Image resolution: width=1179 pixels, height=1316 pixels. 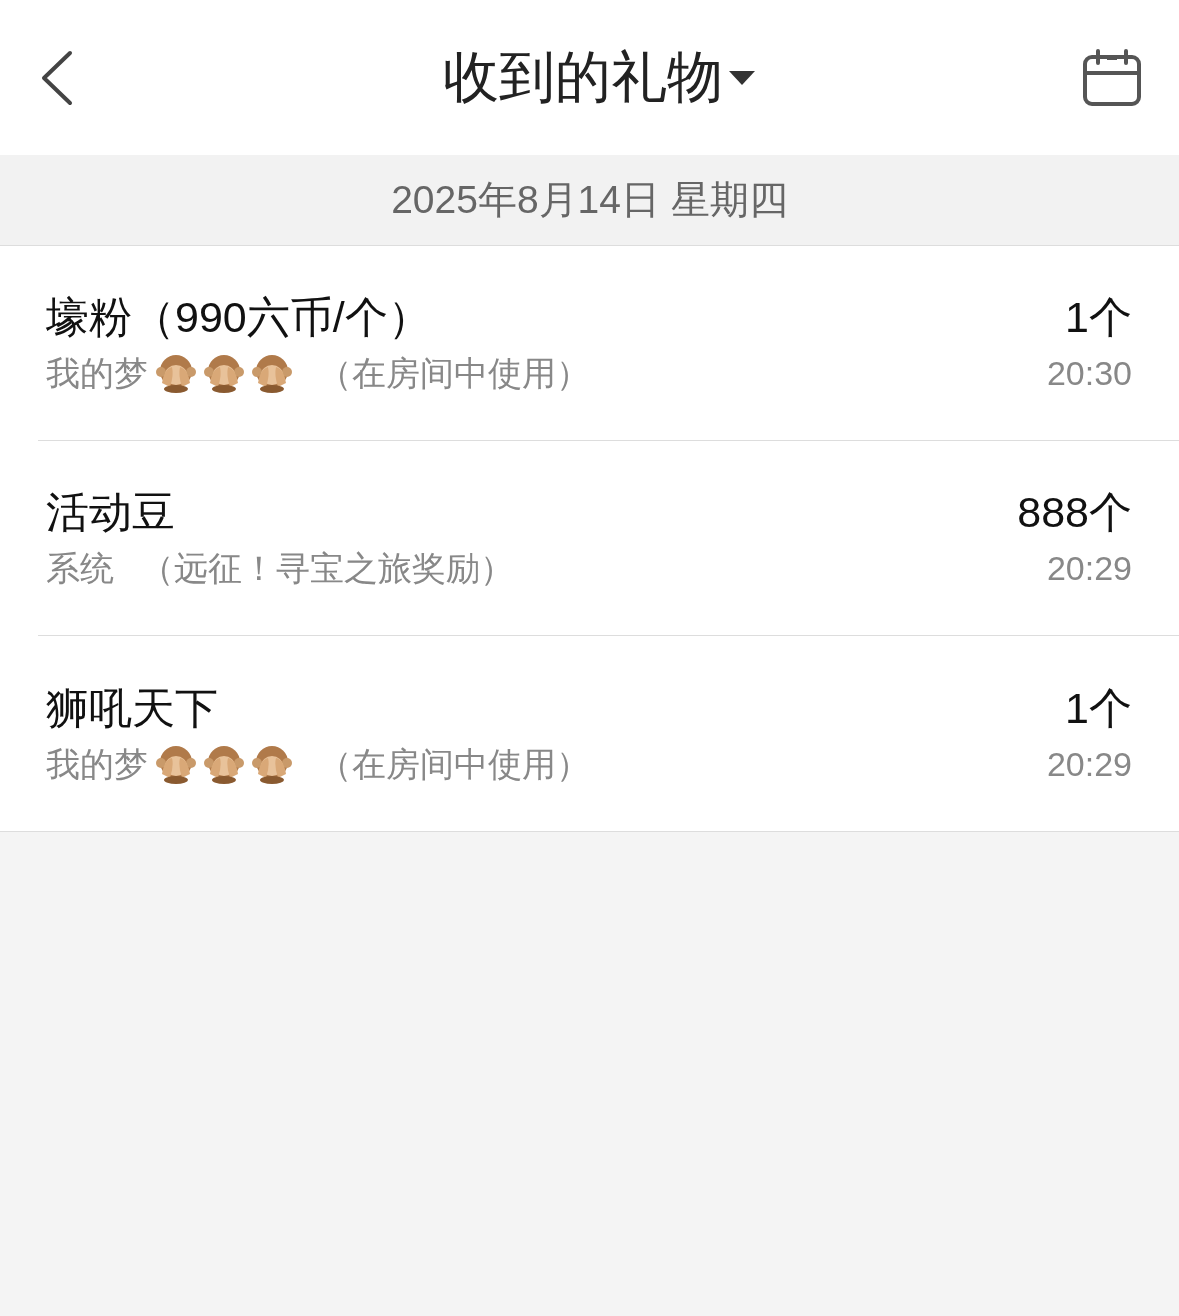 What do you see at coordinates (608, 733) in the screenshot?
I see `gift-row: 狮吼天下 我的梦 （在房间中使用） 1个 20:29` at bounding box center [608, 733].